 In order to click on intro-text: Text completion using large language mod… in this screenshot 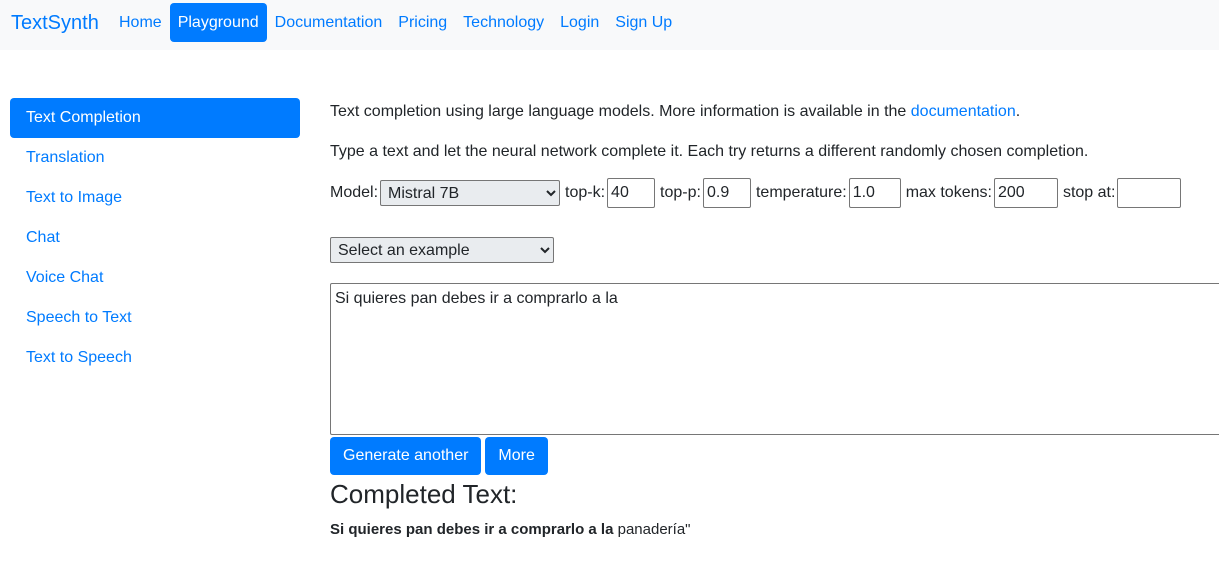, I will do `click(620, 111)`.